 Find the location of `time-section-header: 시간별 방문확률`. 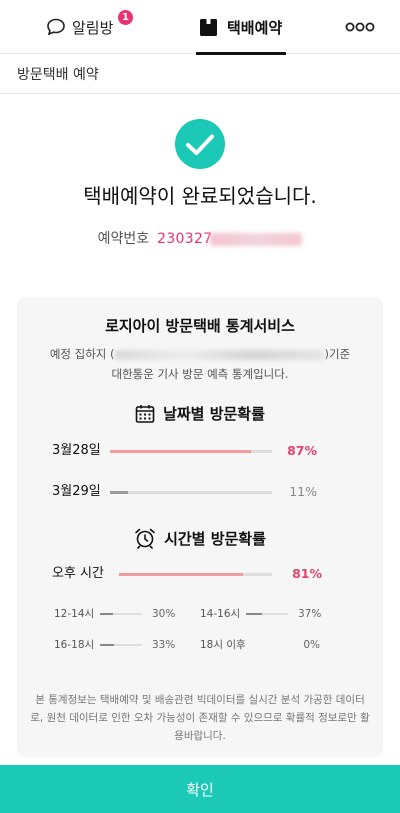

time-section-header: 시간별 방문확률 is located at coordinates (200, 538).